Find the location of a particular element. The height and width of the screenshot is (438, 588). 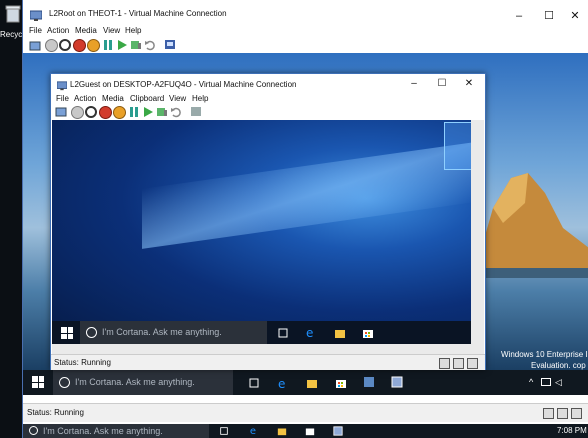

ctrl-alt-del-icon is located at coordinates (35, 46).